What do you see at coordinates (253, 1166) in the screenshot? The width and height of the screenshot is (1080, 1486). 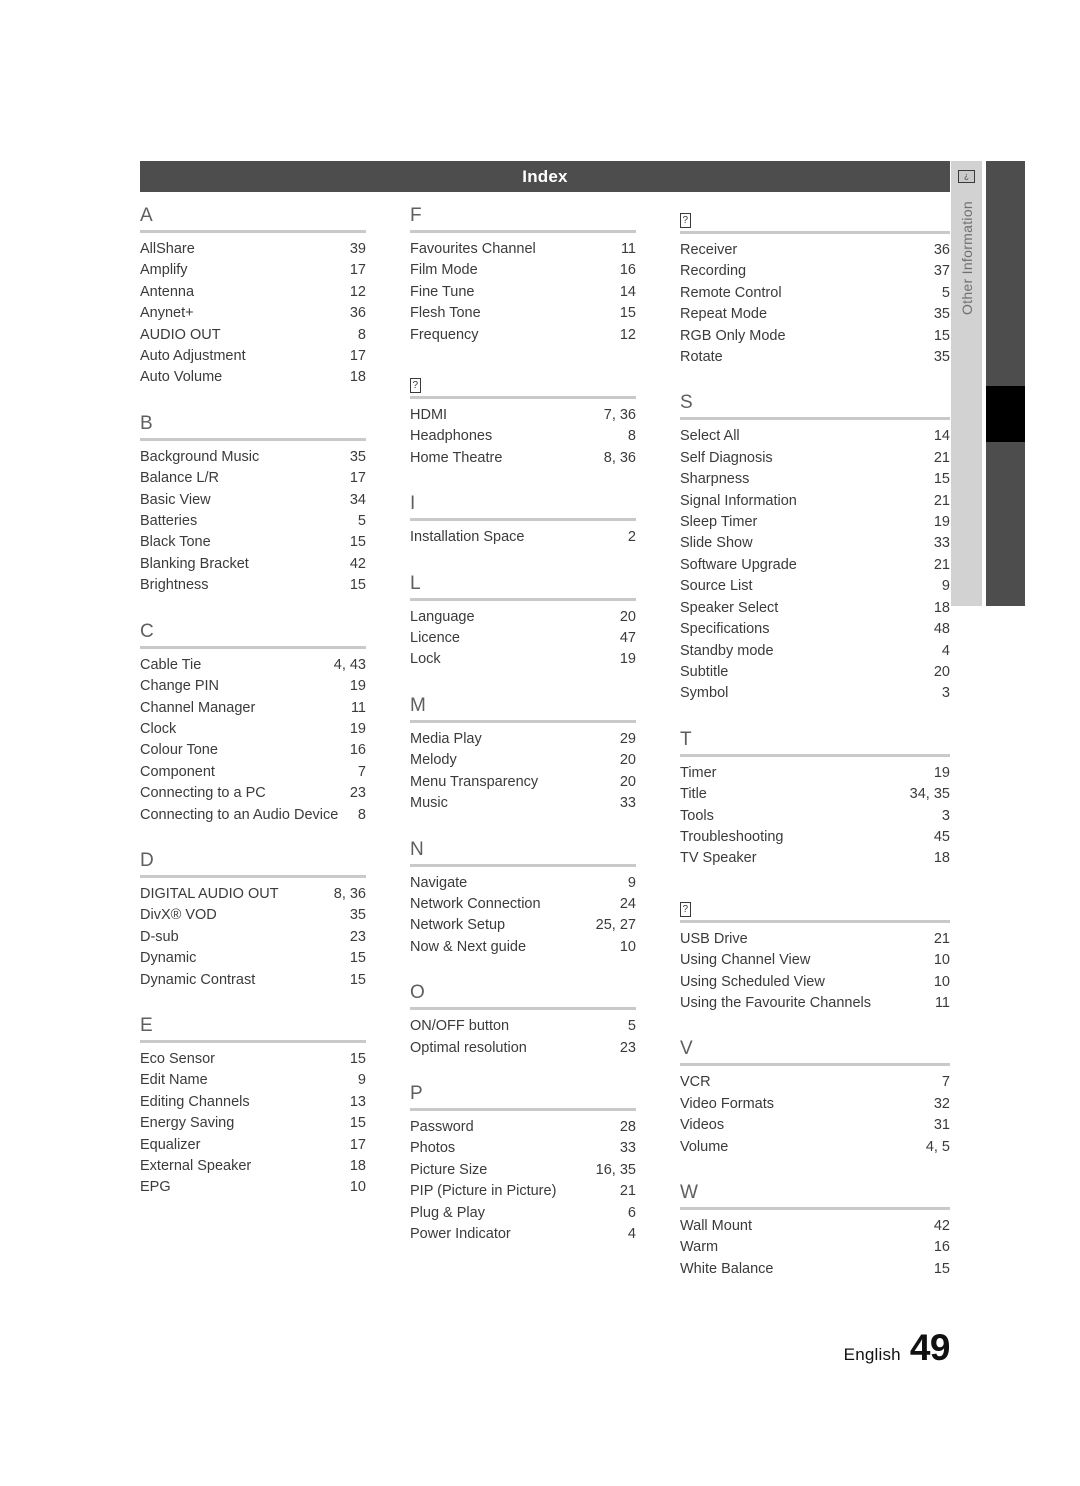 I see `index-entry: External Speaker 18` at bounding box center [253, 1166].